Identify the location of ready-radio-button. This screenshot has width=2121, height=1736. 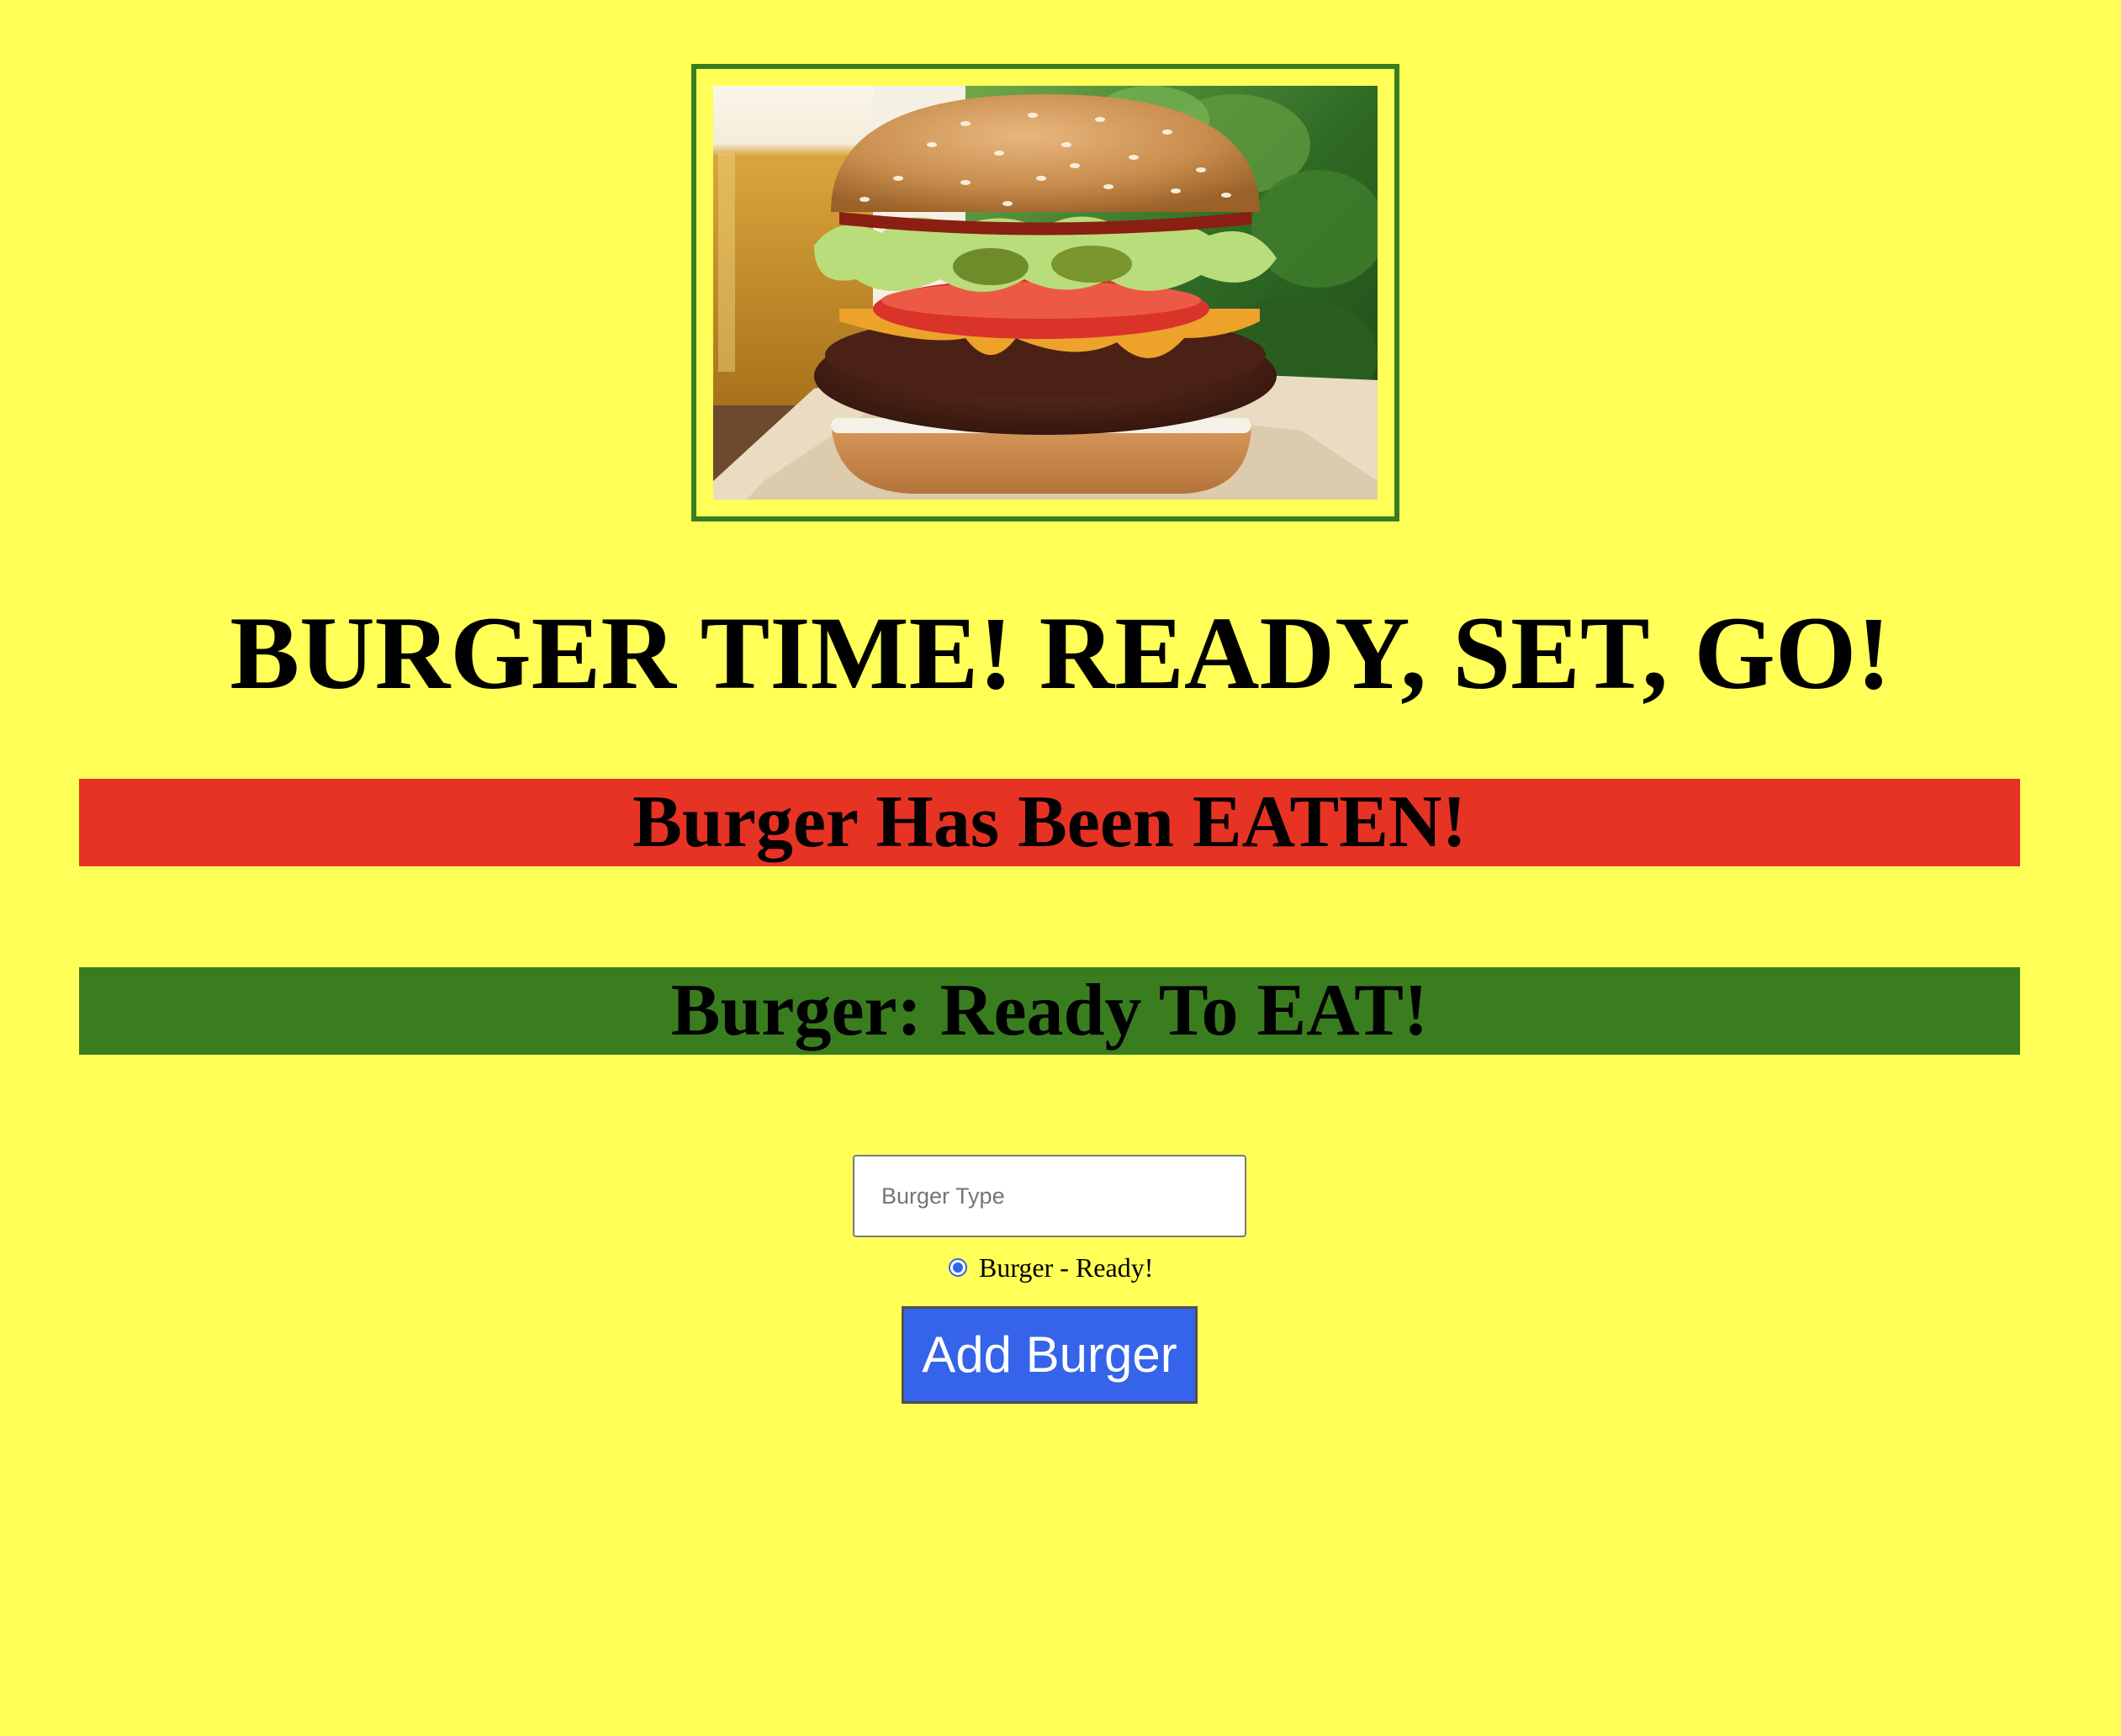
(958, 1267).